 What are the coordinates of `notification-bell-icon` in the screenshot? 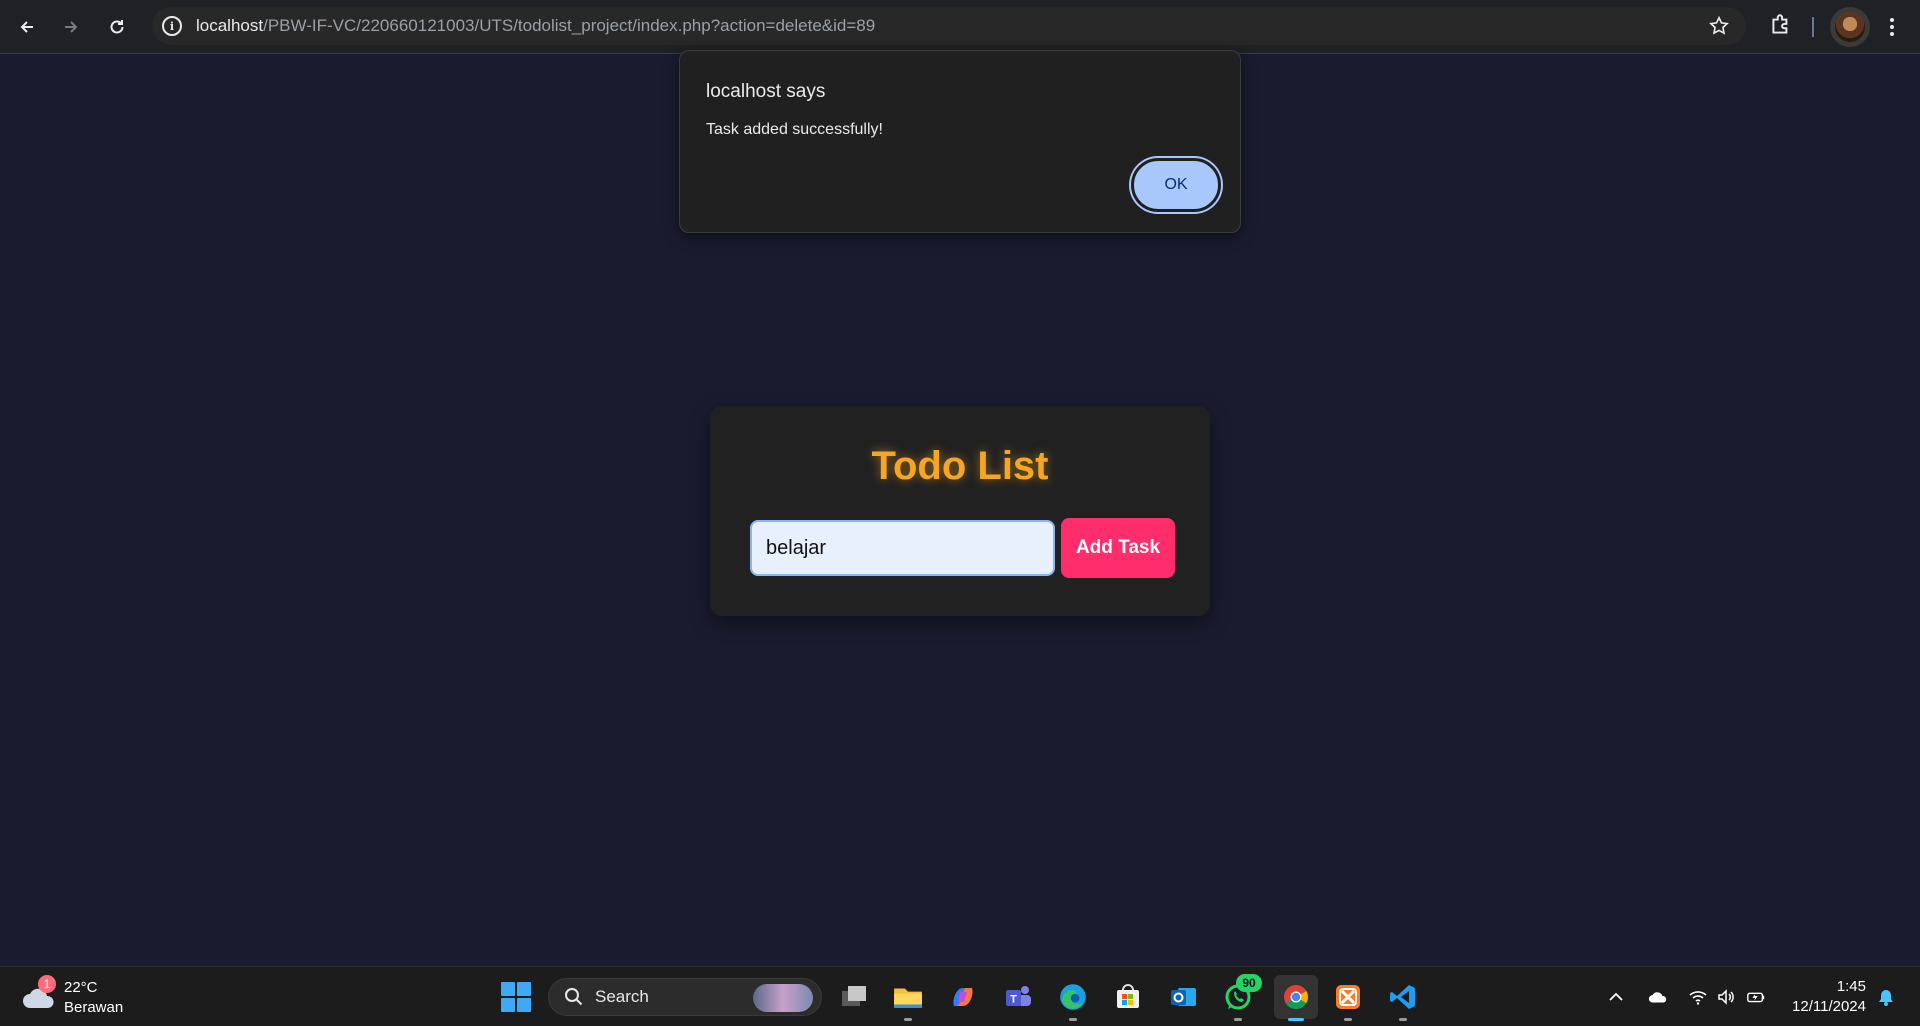 It's located at (1886, 997).